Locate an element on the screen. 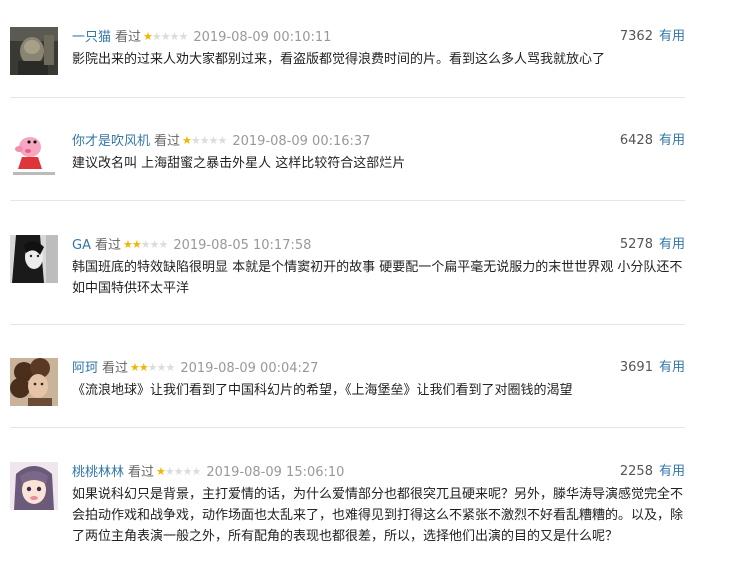 This screenshot has height=563, width=741. vote-area: 2258 有用 is located at coordinates (652, 472).